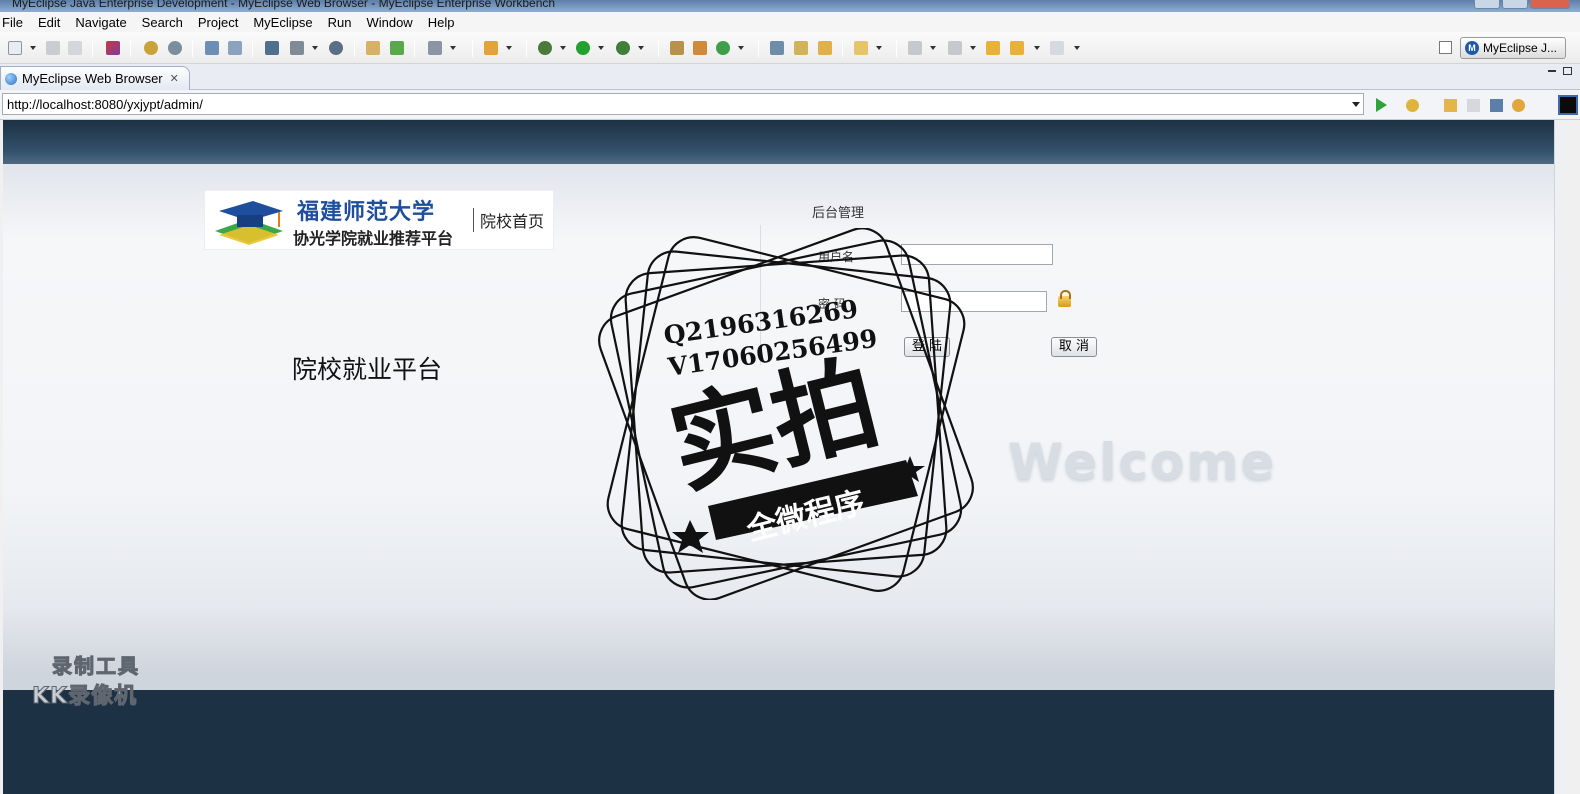  Describe the element at coordinates (641, 48) in the screenshot. I see `external-tools-dropdown-icon` at that location.